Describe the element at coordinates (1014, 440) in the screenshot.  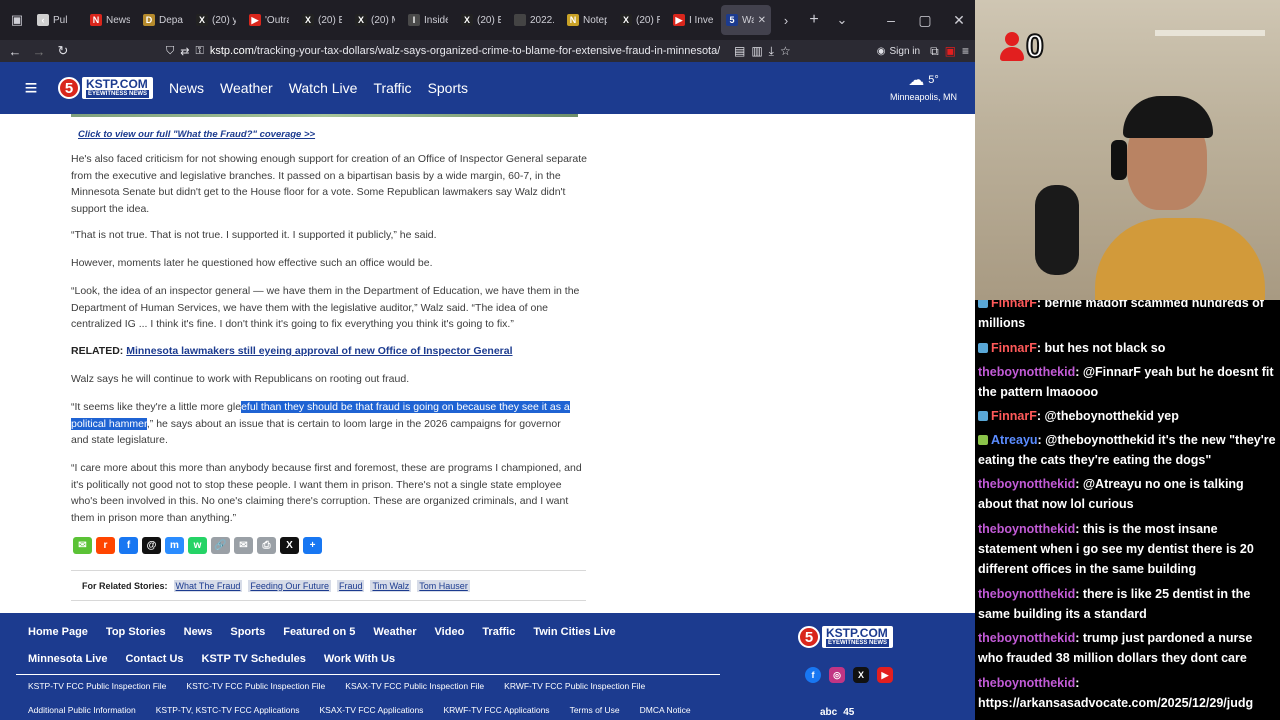
I see `chat-username: Atreayu` at that location.